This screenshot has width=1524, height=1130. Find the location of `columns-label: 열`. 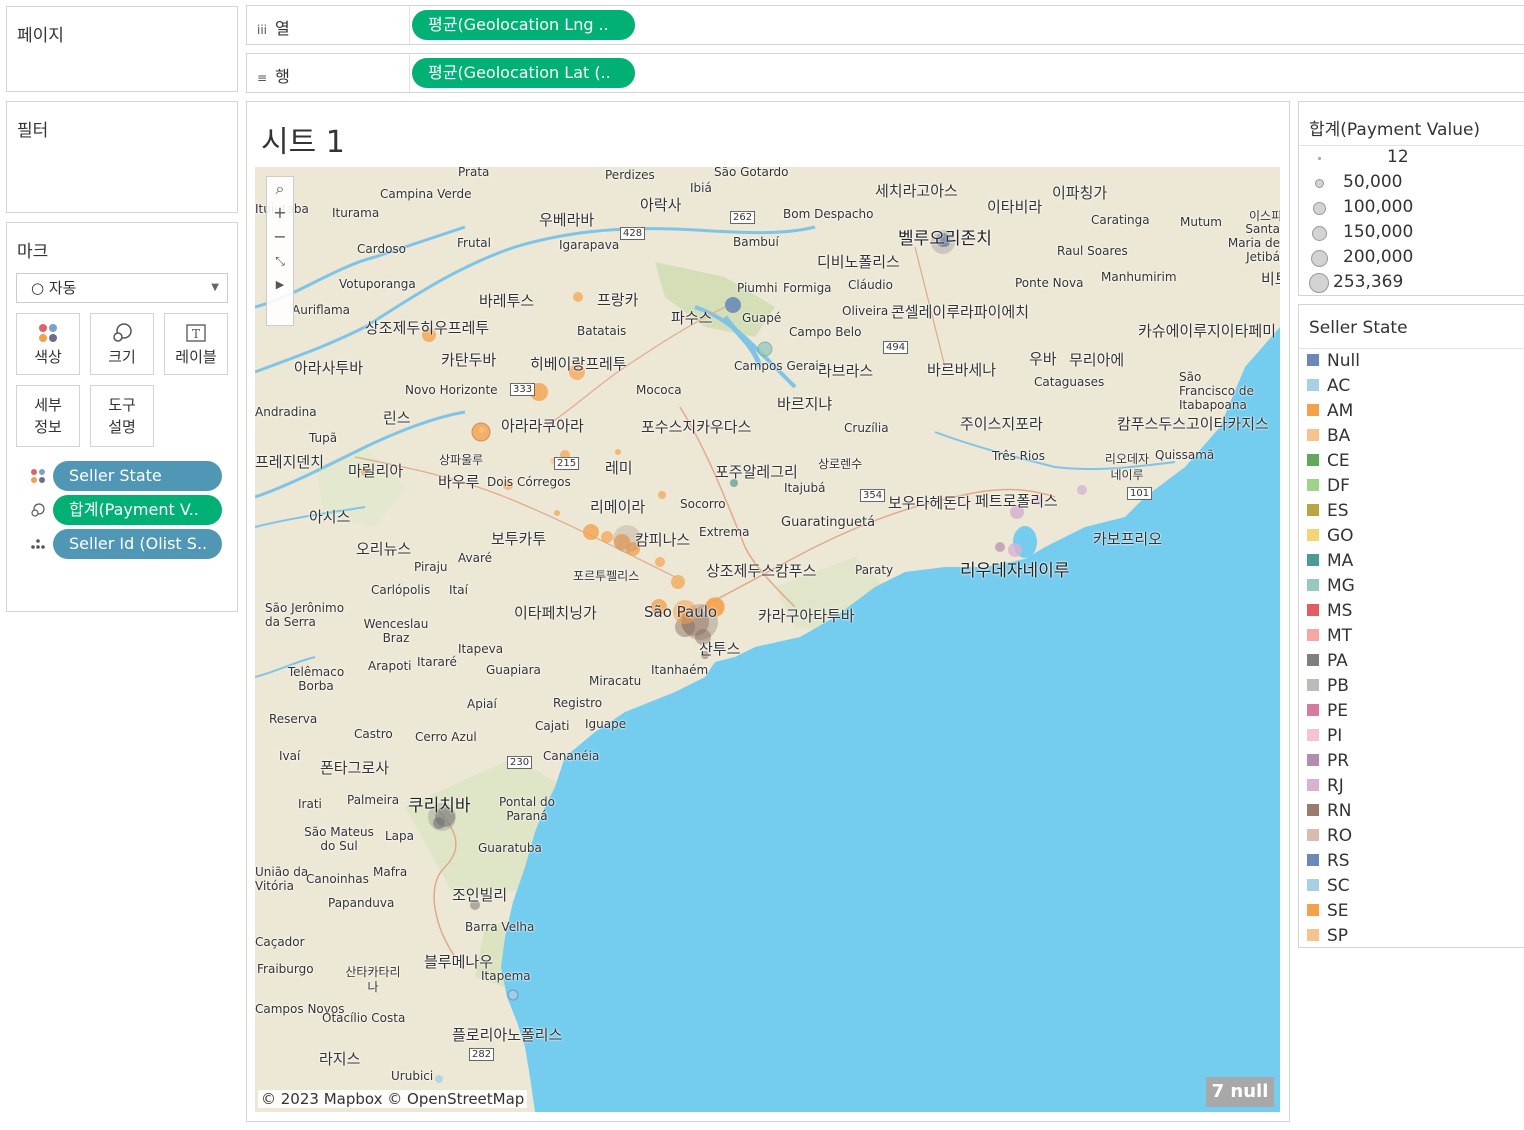

columns-label: 열 is located at coordinates (282, 28).